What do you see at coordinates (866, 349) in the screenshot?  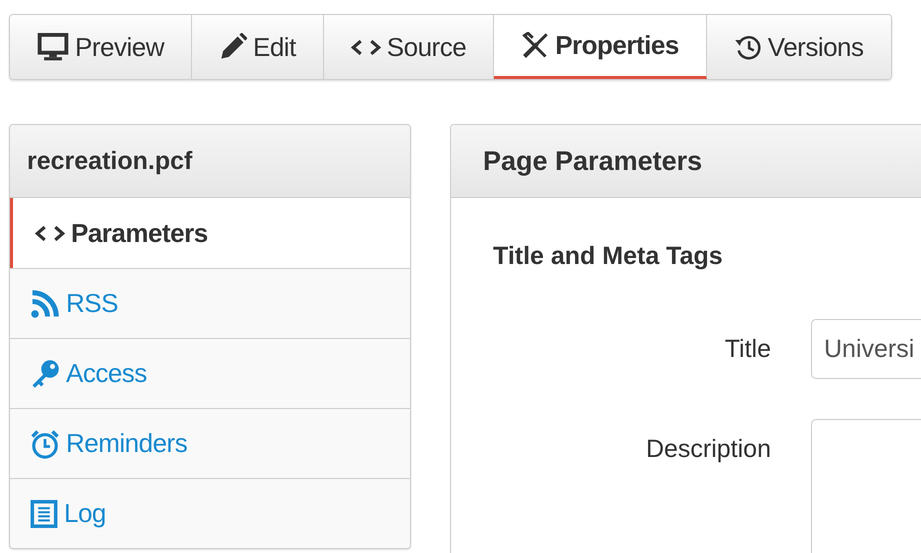 I see `title-input-field: Universi` at bounding box center [866, 349].